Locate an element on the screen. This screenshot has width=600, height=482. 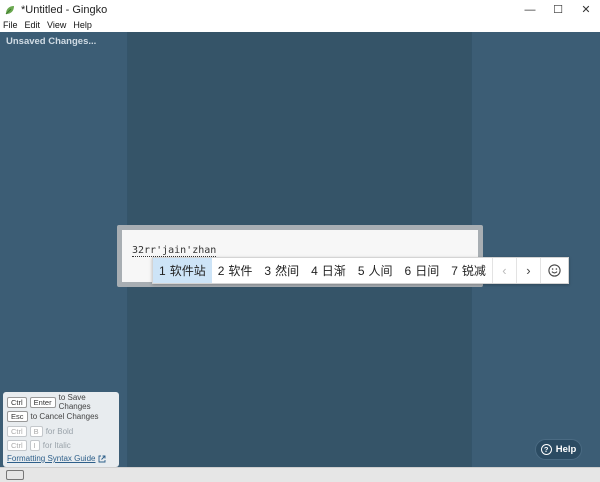
candidate-number: 4 is located at coordinates (314, 270).